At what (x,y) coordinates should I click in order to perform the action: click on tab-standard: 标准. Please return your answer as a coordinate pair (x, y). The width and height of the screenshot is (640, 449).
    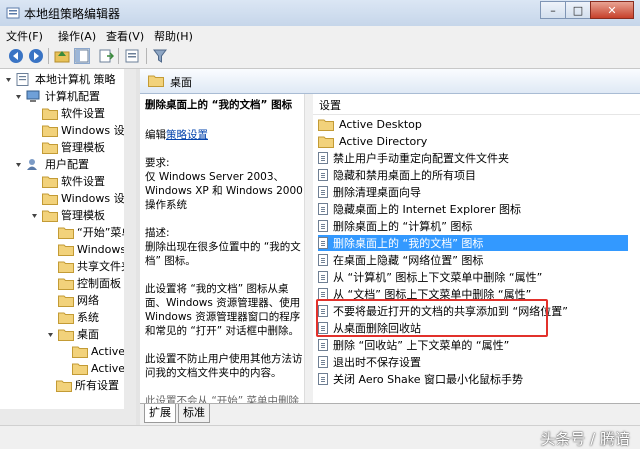
    Looking at the image, I should click on (194, 413).